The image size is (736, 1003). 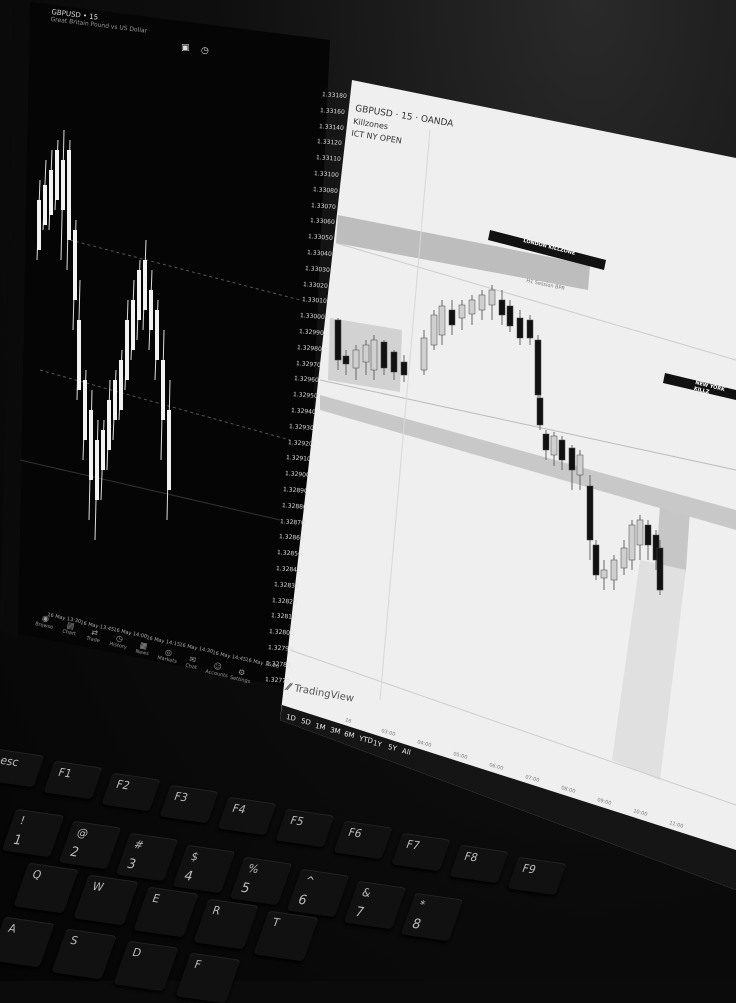 I want to click on left-price-label: 1.32920, so click(x=300, y=443).